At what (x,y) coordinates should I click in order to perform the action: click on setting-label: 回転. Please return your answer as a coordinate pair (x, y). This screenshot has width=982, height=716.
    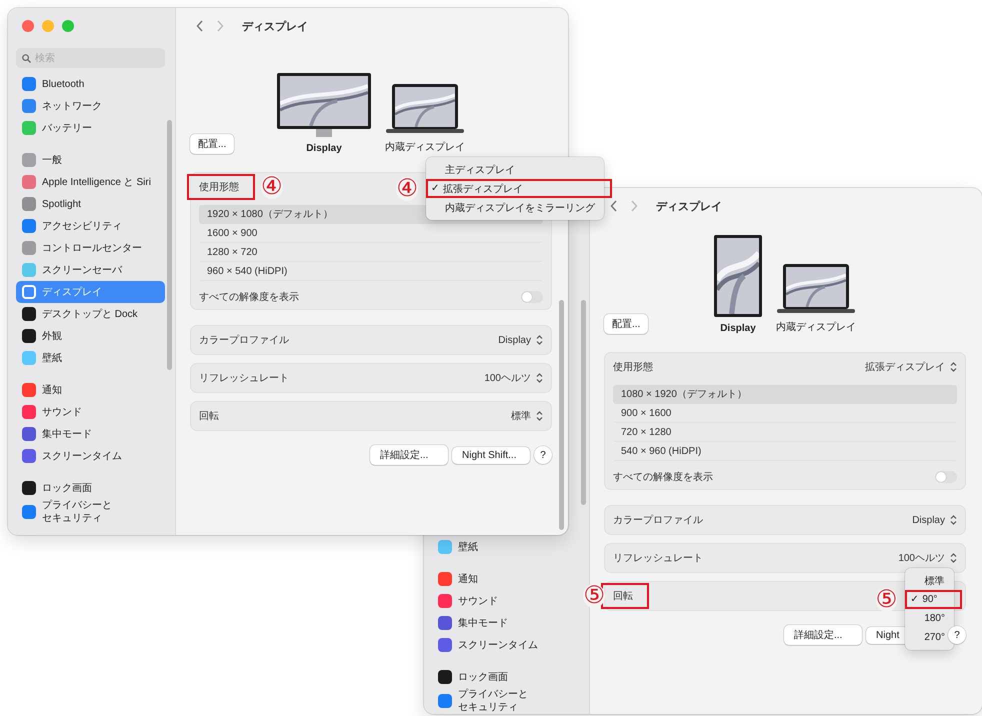
    Looking at the image, I should click on (209, 416).